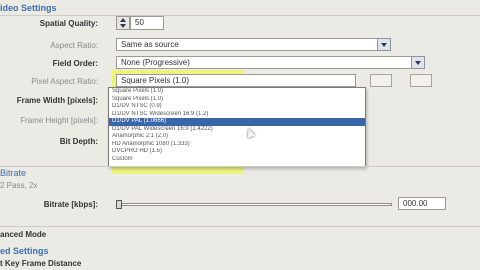  What do you see at coordinates (237, 130) in the screenshot?
I see `dropdown-option: D1/DV PAL Widescreen 16:9 (1.4222)` at bounding box center [237, 130].